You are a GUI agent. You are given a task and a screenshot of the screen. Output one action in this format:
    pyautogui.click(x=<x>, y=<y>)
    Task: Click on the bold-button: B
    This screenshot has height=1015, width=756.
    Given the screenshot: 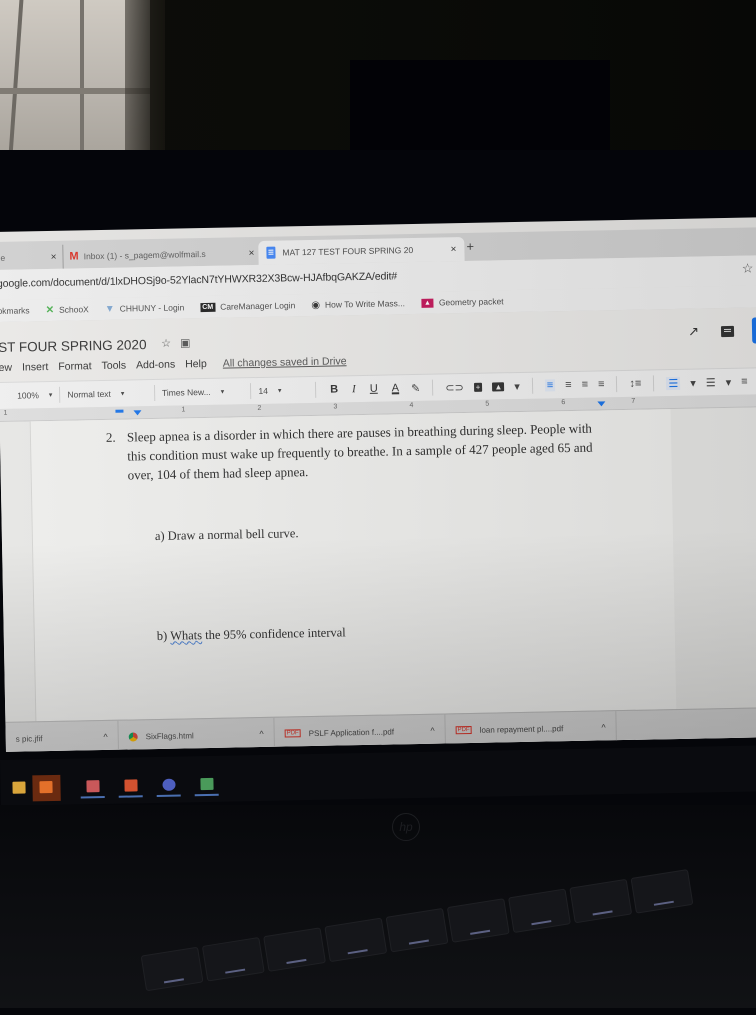 What is the action you would take?
    pyautogui.click(x=334, y=389)
    